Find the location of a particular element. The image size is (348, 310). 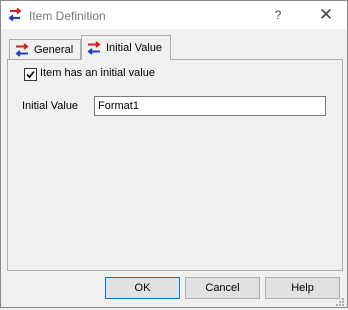

help-title-button: ? is located at coordinates (278, 15).